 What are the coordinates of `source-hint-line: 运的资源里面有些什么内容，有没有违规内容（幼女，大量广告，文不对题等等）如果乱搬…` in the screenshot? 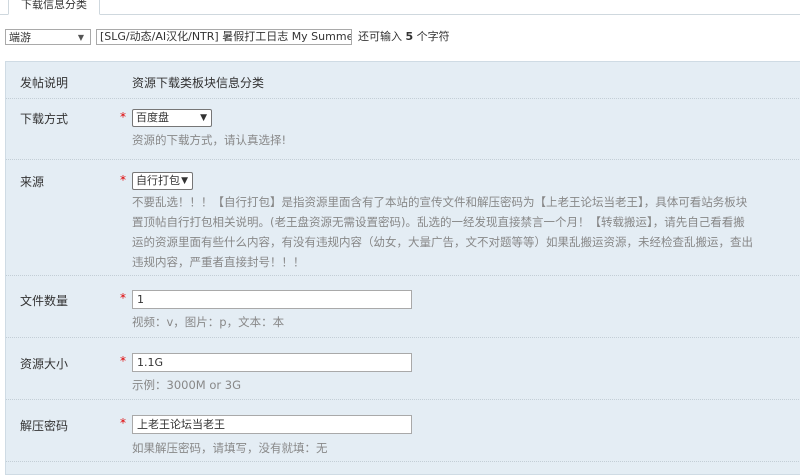 It's located at (442, 242).